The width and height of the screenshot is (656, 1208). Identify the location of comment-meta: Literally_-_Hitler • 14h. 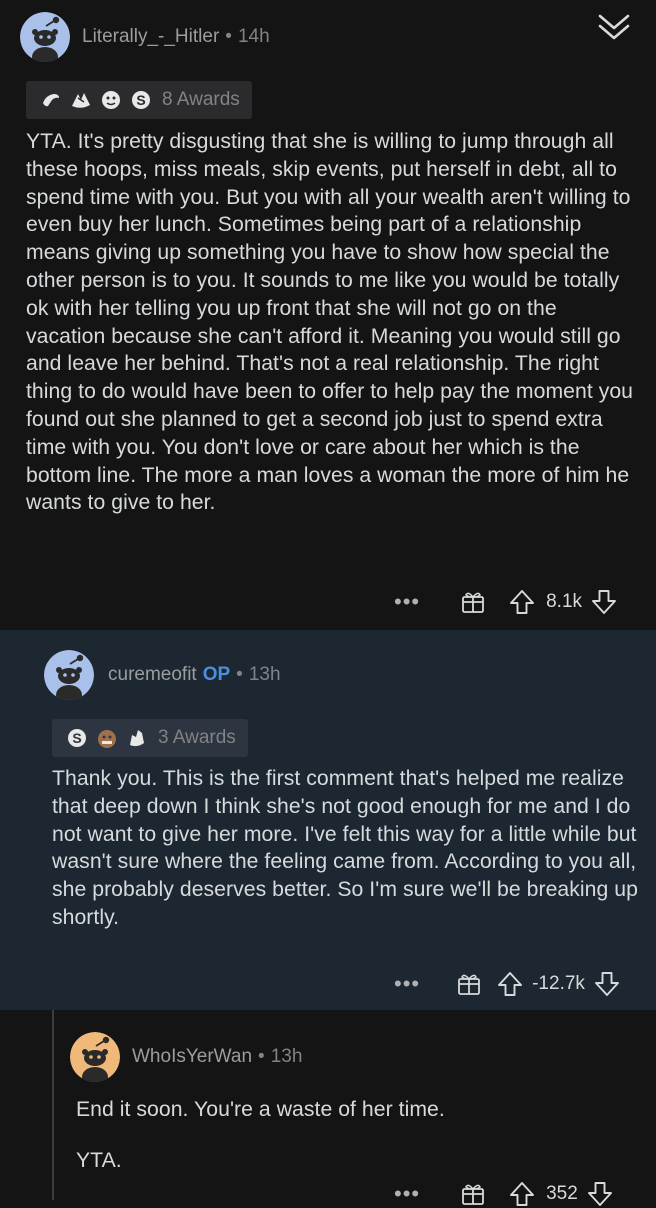
(176, 37).